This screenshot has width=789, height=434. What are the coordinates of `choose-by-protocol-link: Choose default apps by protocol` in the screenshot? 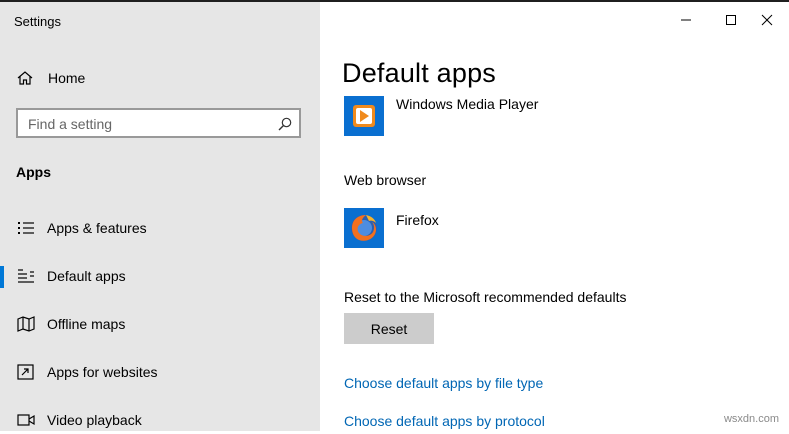 It's located at (444, 421).